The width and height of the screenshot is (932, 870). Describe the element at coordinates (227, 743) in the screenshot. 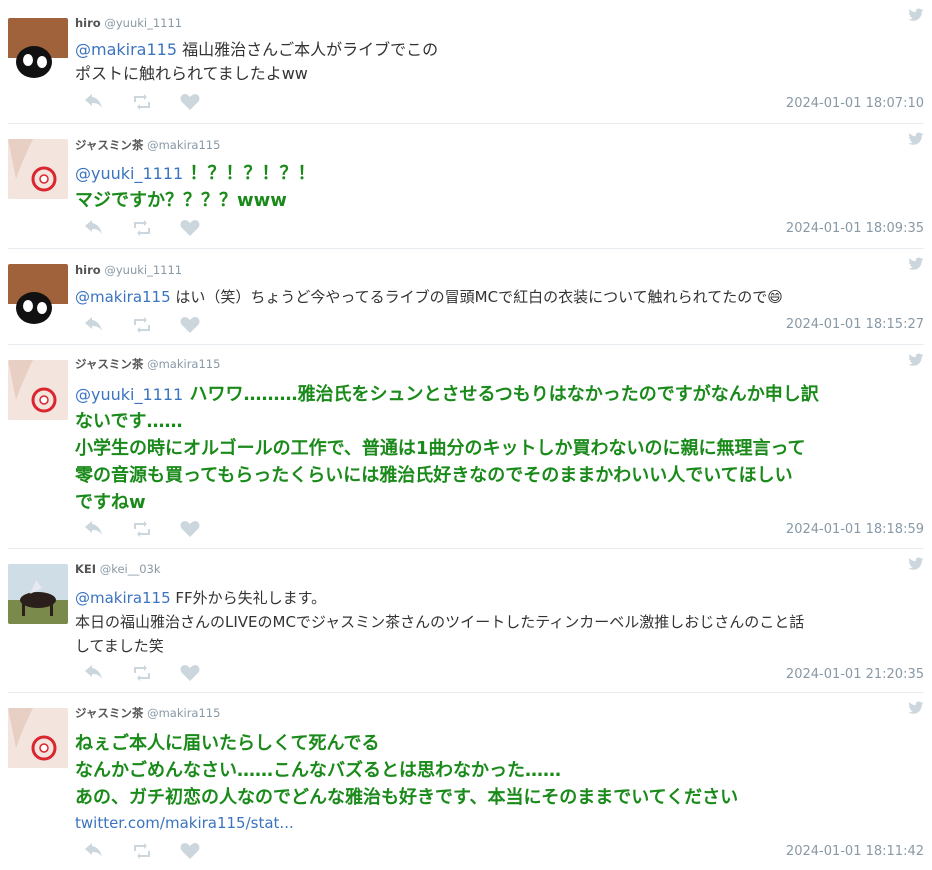

I see `text-line: ねぇご本人に届いたらしくて死んでる` at that location.